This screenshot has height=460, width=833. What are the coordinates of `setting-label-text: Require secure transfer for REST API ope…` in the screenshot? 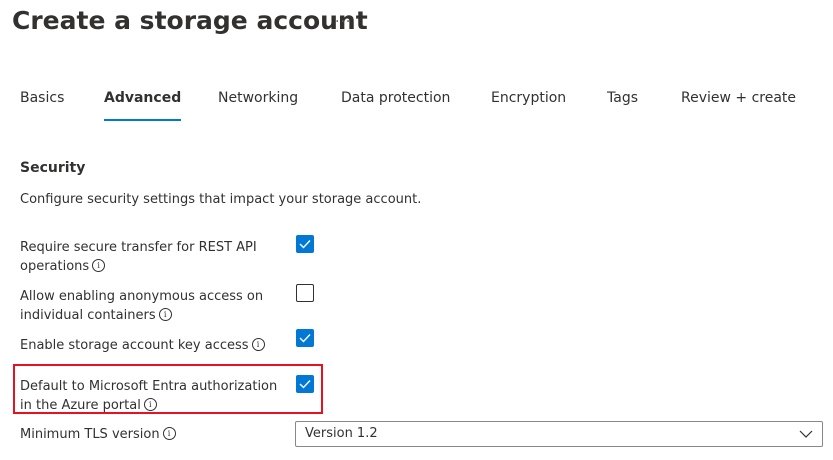 It's located at (138, 257).